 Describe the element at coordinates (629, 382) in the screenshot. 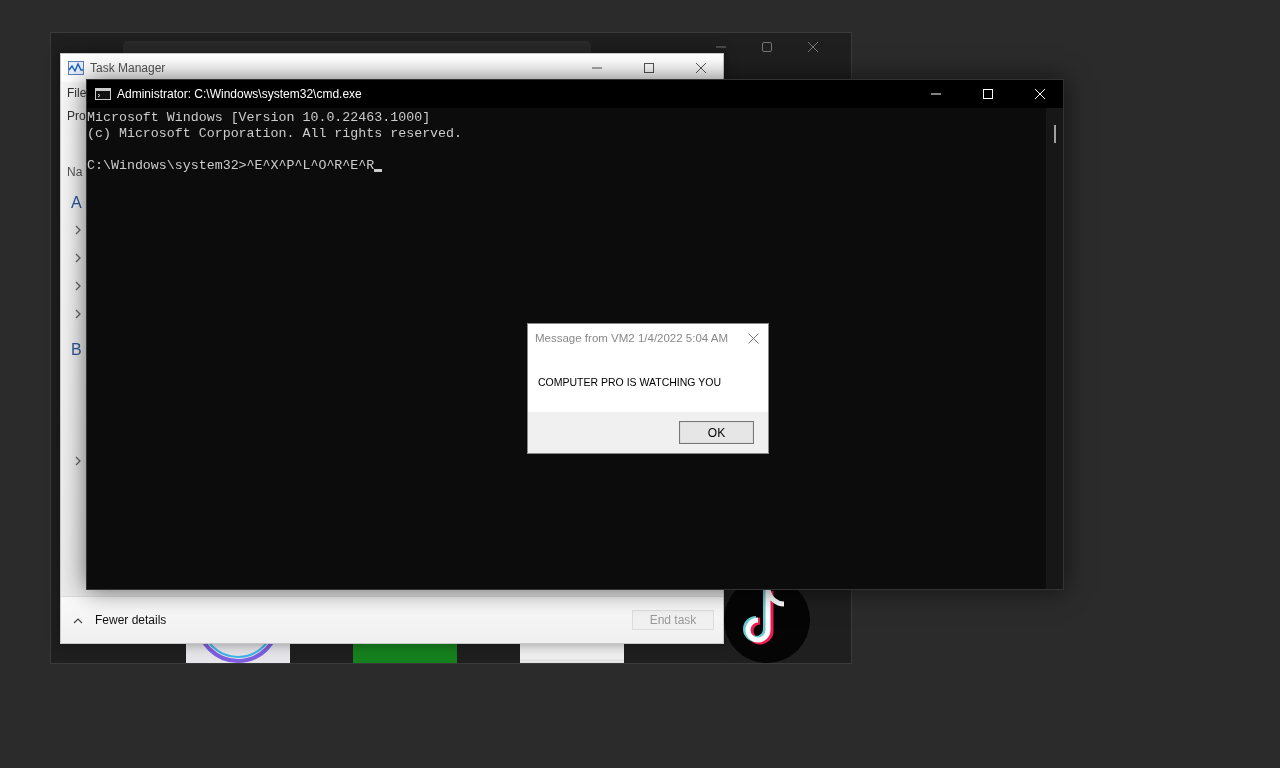

I see `message-text: COMPUTER PRO IS WATCHING YOU` at that location.